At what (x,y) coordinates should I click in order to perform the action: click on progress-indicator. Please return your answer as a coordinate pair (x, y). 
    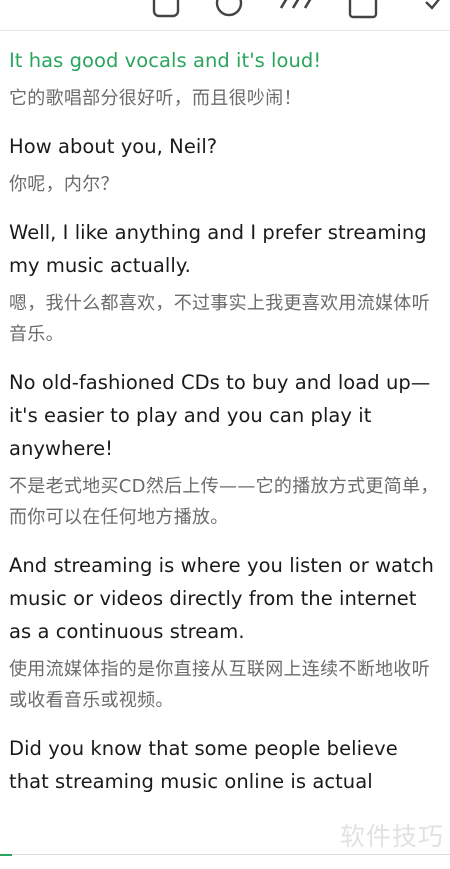
    Looking at the image, I should click on (6, 855).